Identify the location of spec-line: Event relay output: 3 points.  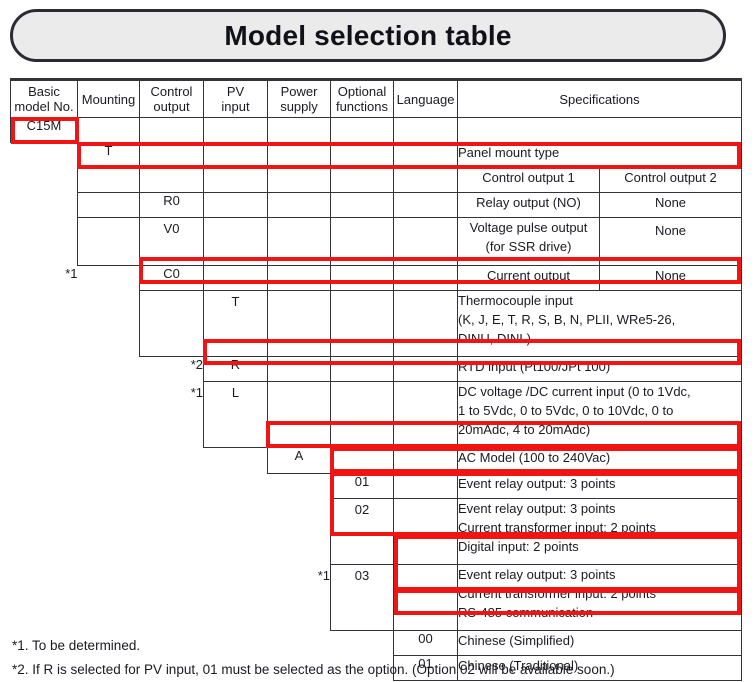
(537, 508).